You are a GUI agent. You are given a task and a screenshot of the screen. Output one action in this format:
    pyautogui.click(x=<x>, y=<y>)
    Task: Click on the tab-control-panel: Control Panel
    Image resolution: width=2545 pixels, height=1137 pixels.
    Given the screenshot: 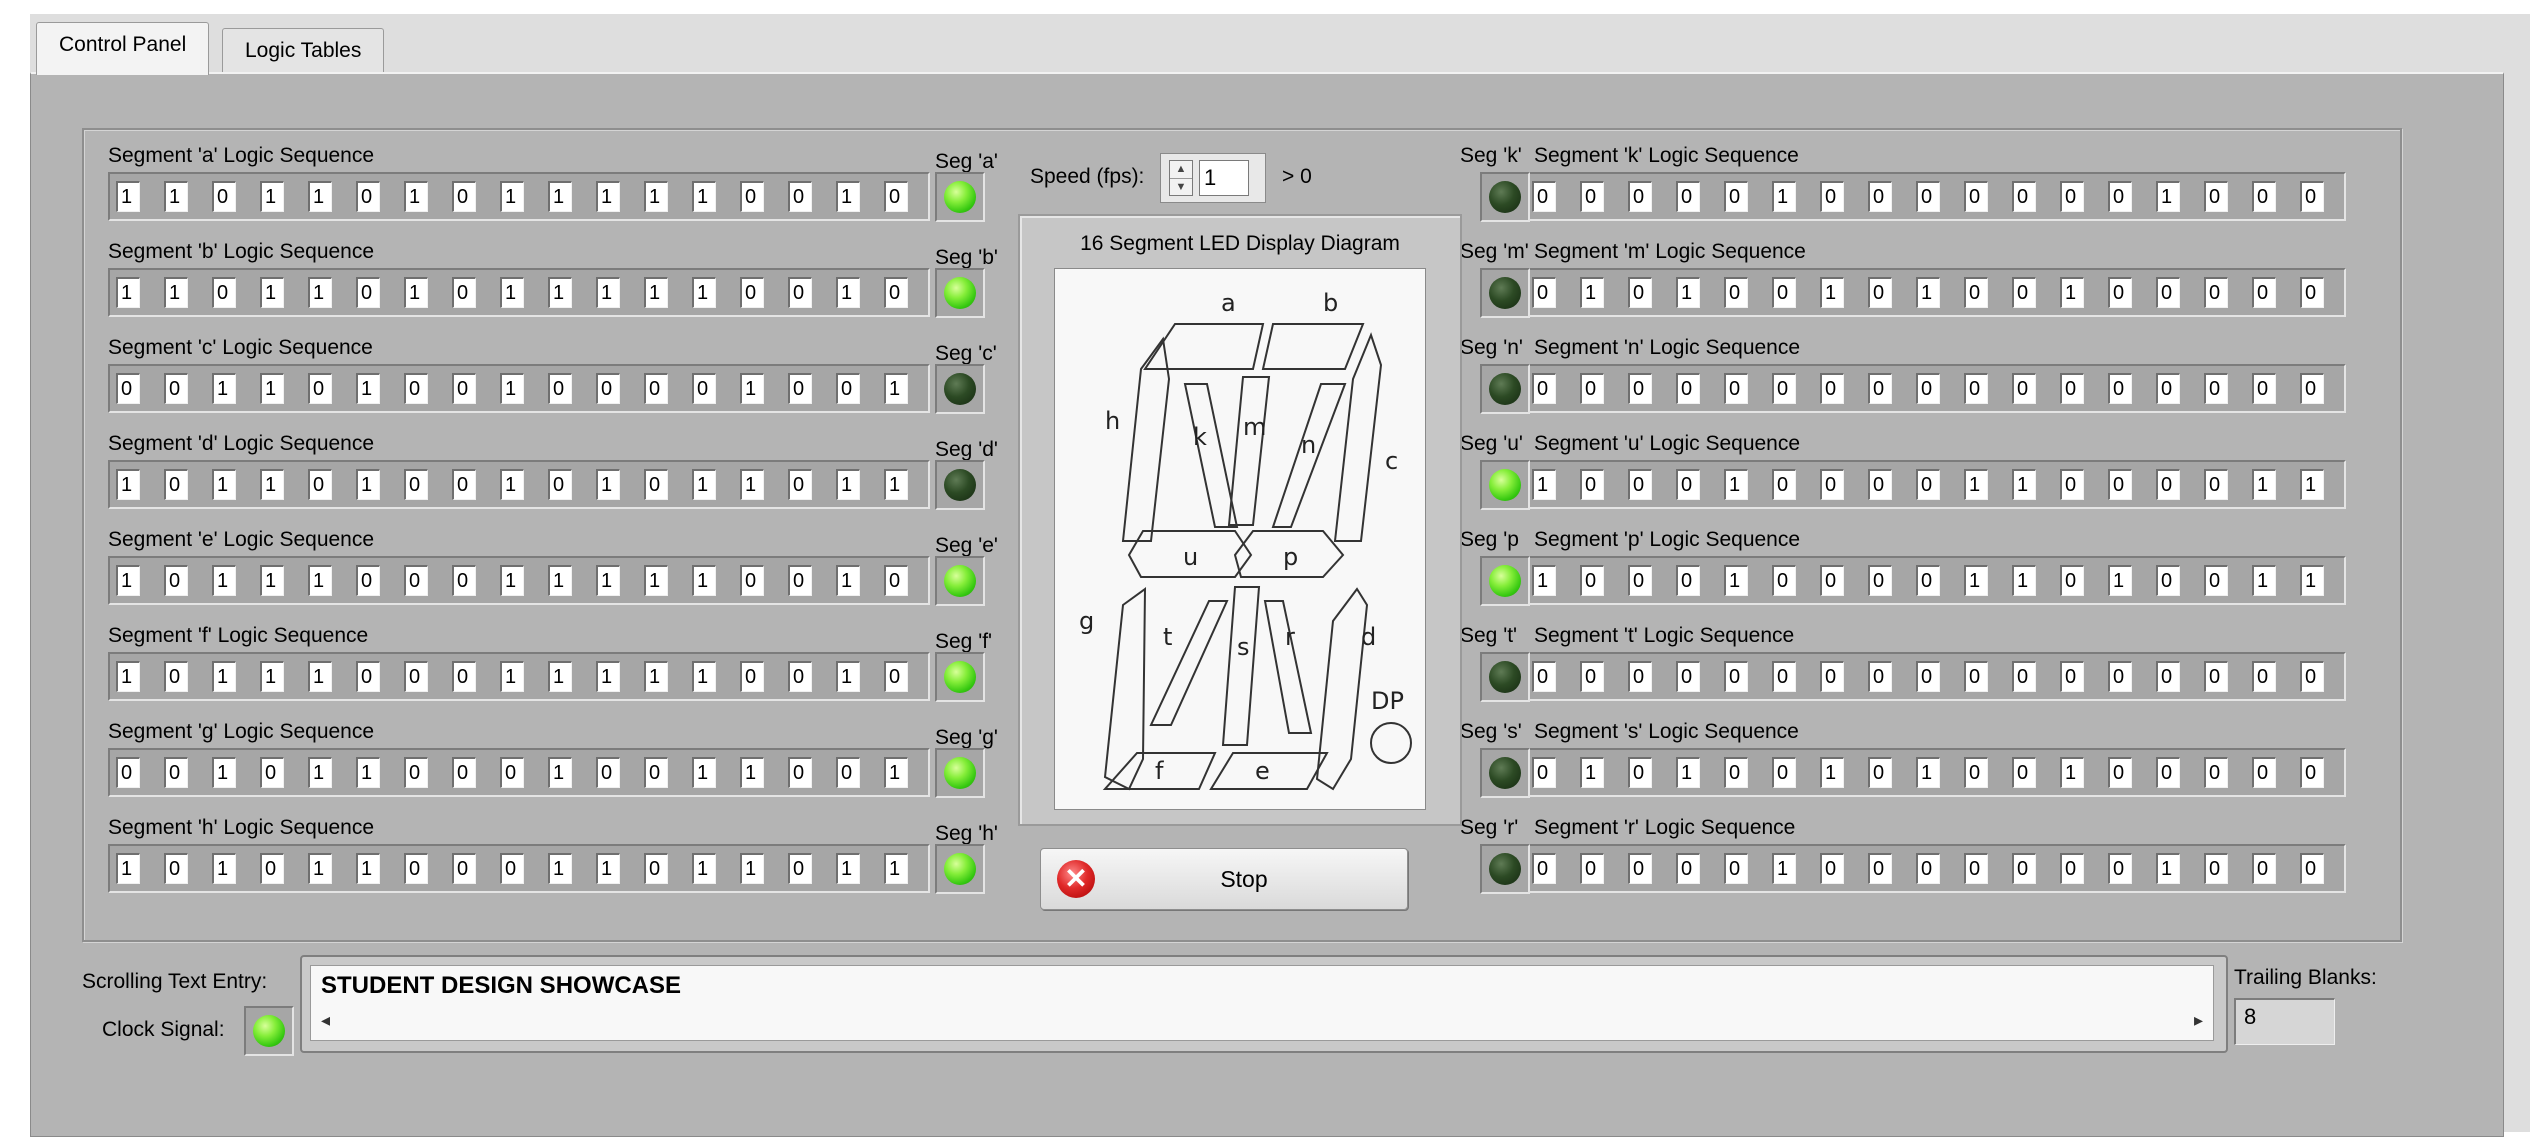 What is the action you would take?
    pyautogui.click(x=123, y=48)
    